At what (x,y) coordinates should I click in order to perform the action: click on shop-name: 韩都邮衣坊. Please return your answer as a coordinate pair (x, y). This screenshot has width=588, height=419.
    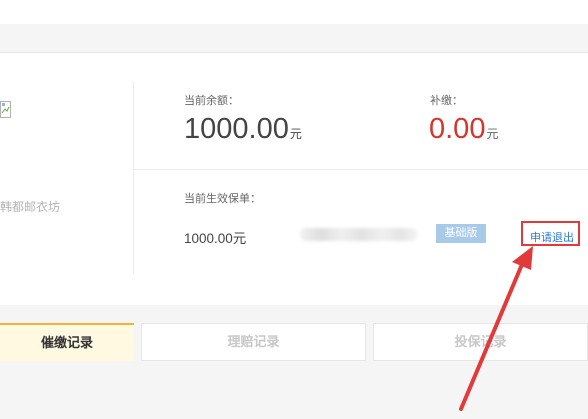
    Looking at the image, I should click on (30, 207).